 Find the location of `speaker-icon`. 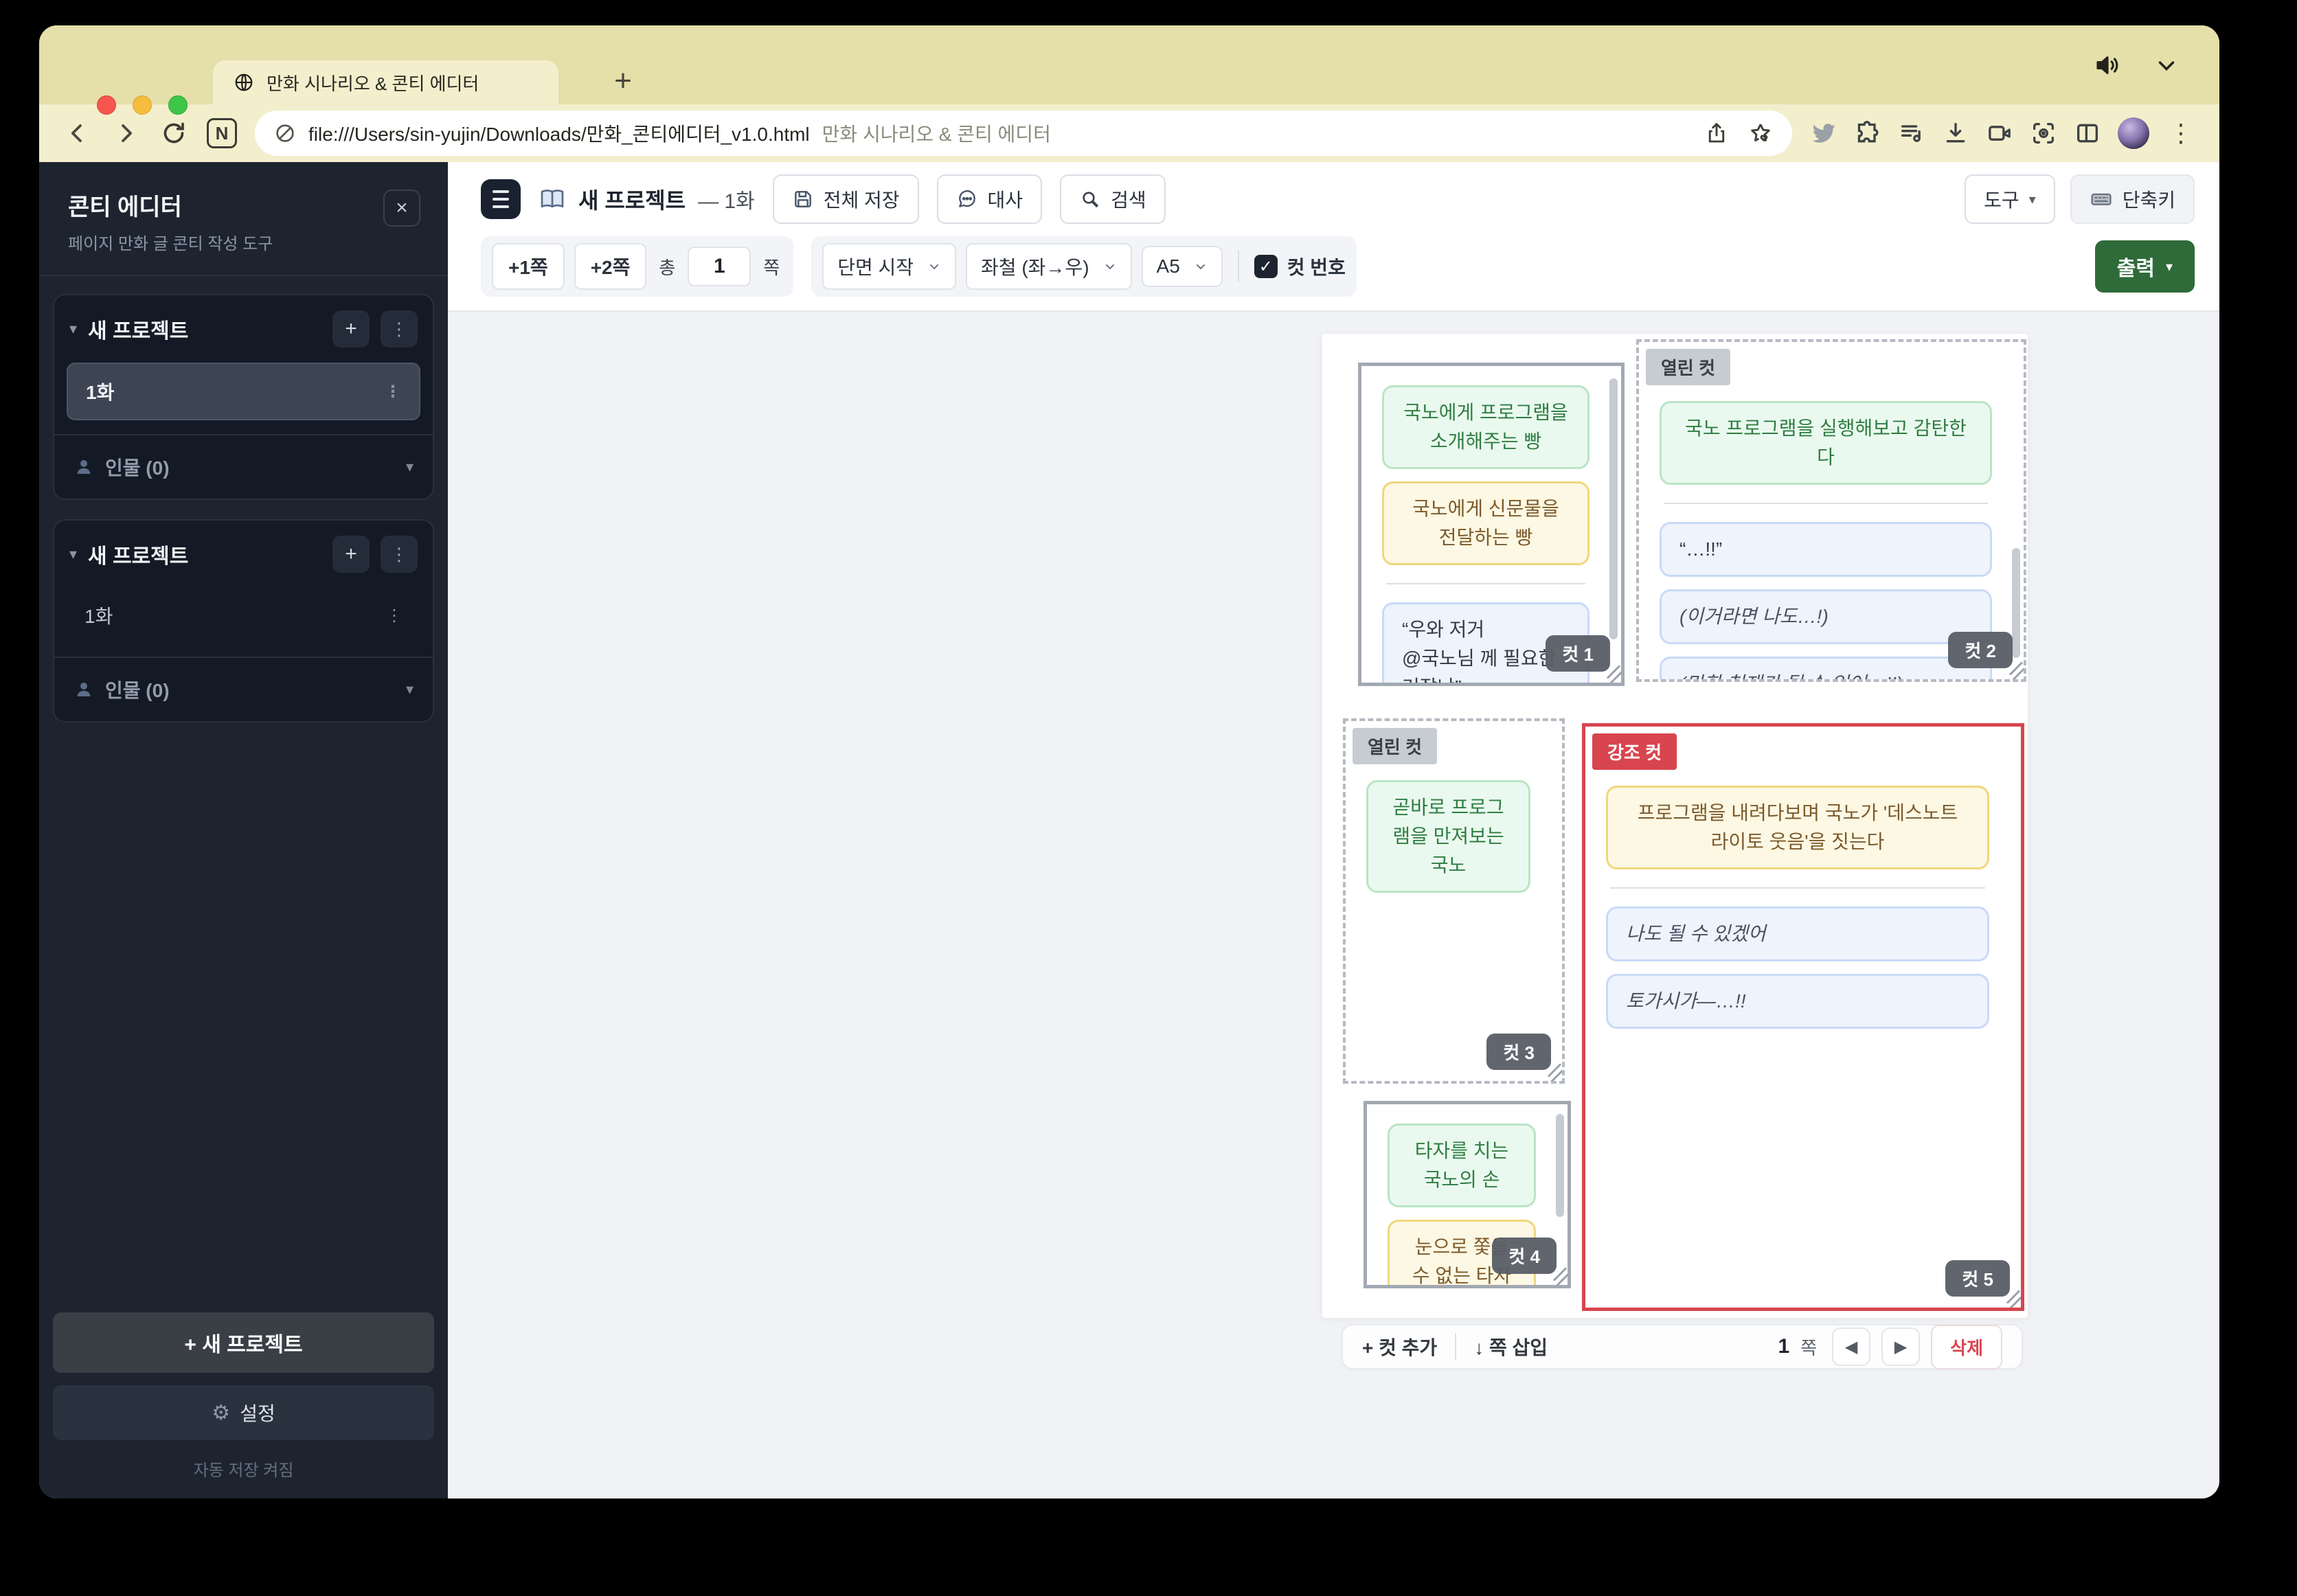

speaker-icon is located at coordinates (2107, 65).